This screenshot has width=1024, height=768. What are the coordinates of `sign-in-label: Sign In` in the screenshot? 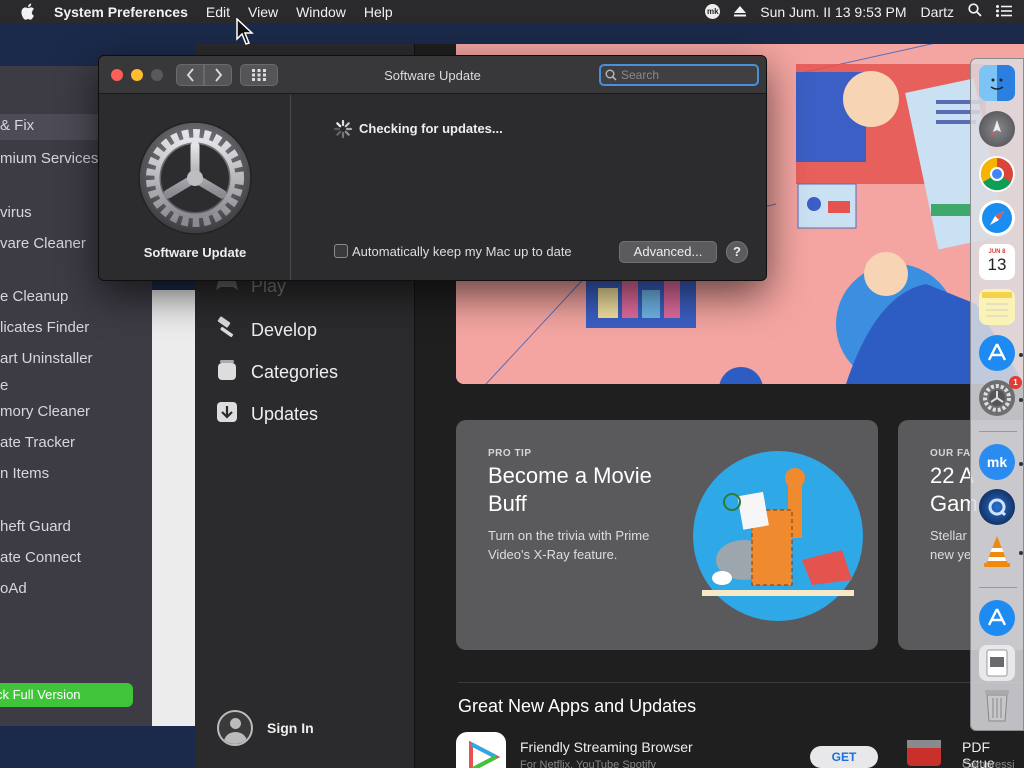 It's located at (290, 728).